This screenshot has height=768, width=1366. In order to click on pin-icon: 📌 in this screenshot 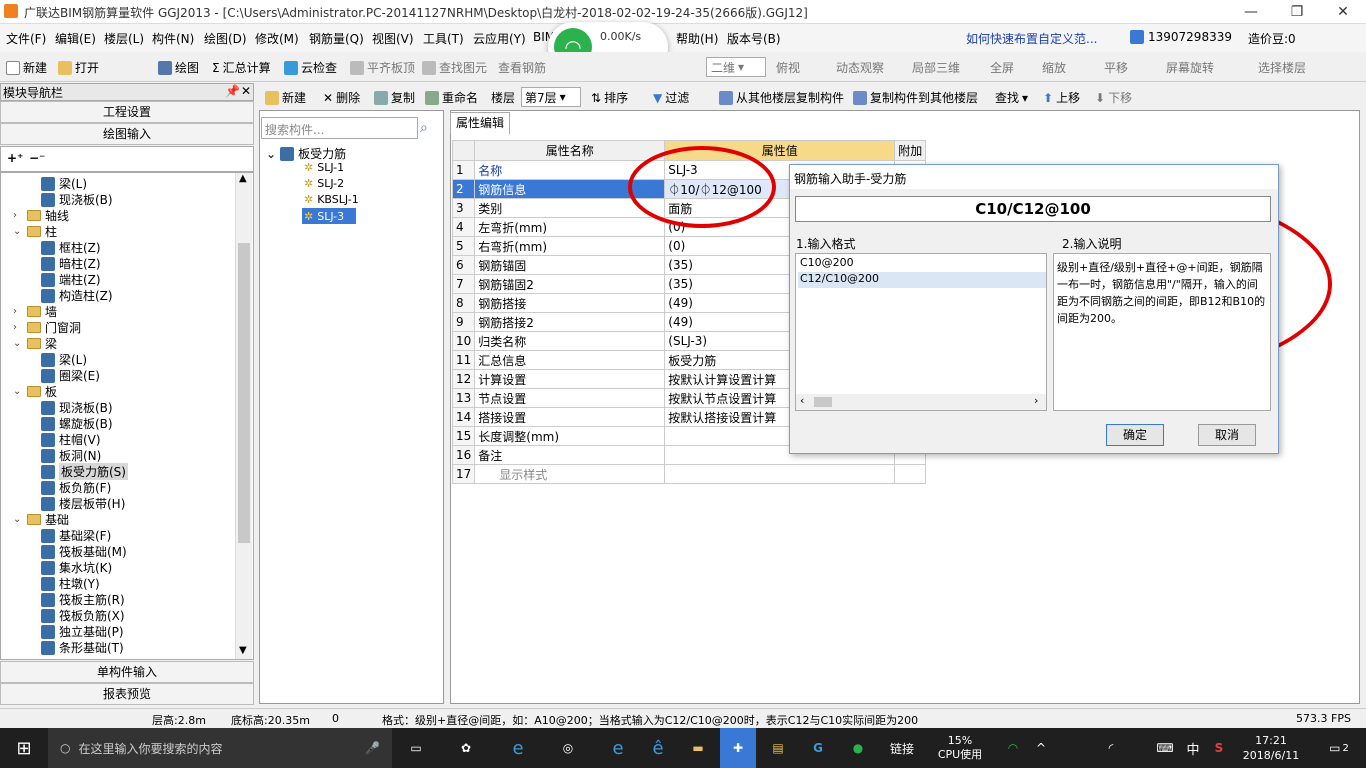, I will do `click(232, 91)`.